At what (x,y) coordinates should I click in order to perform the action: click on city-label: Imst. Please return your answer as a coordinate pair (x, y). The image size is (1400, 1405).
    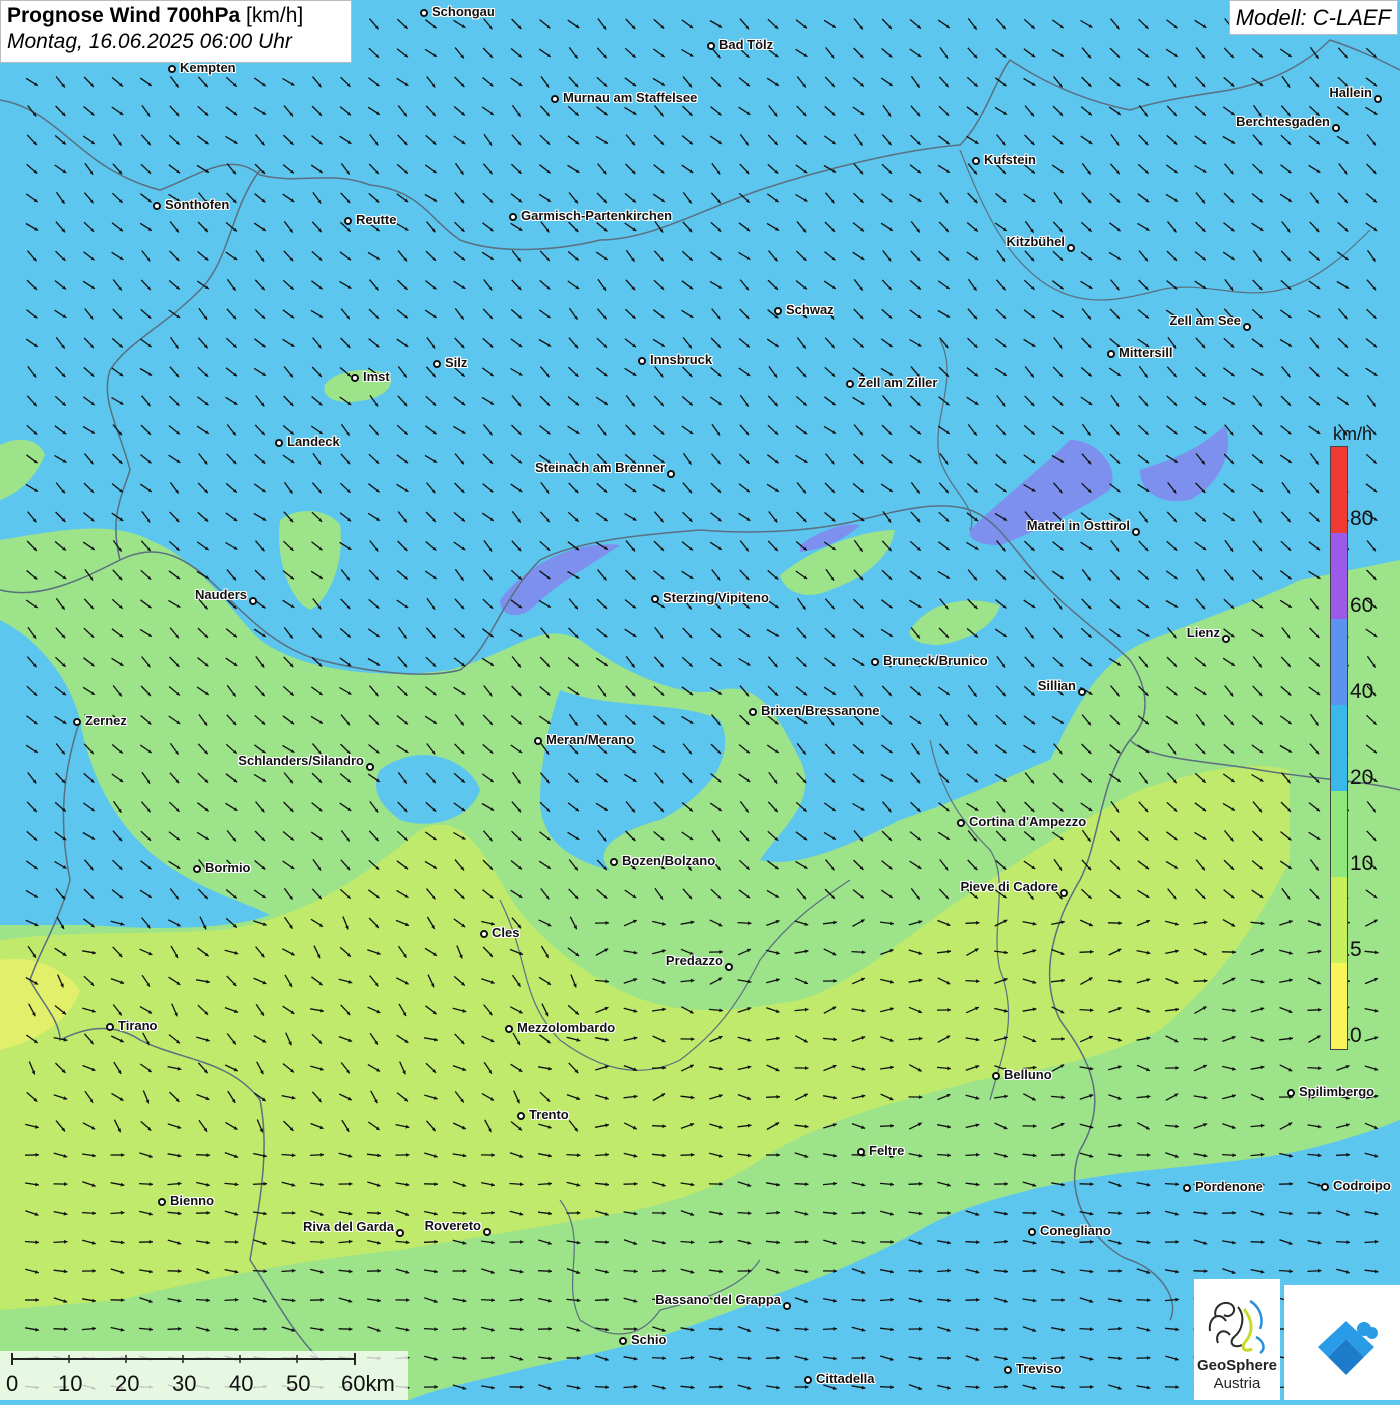
    Looking at the image, I should click on (376, 376).